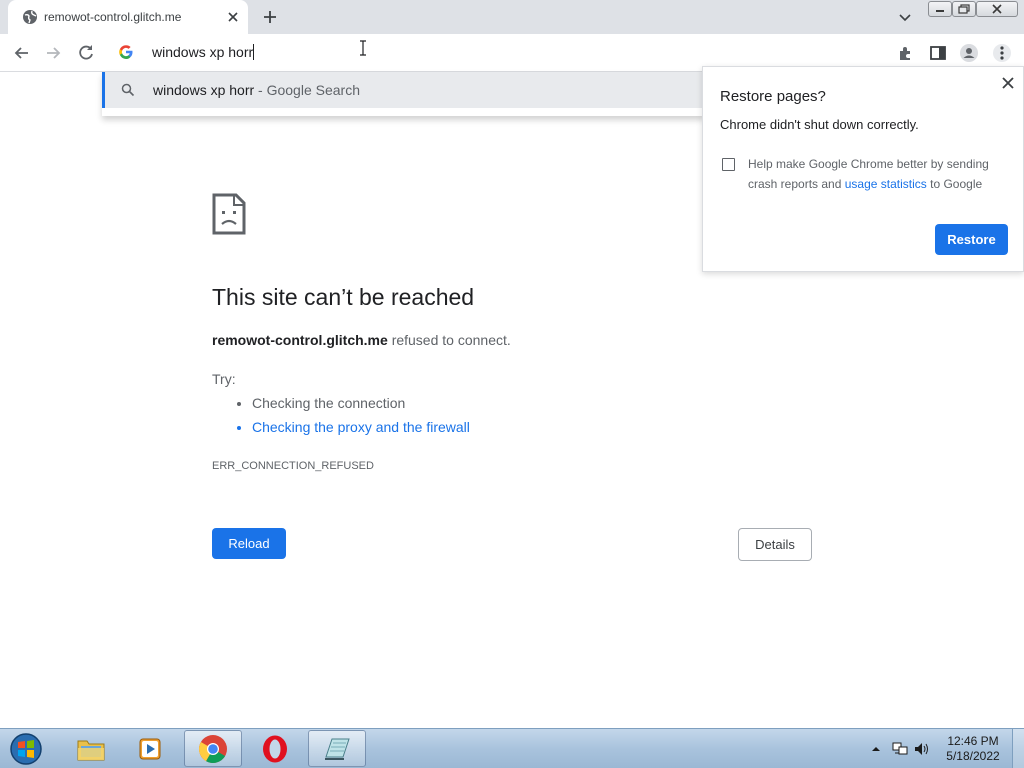  What do you see at coordinates (22, 53) in the screenshot?
I see `back-icon` at bounding box center [22, 53].